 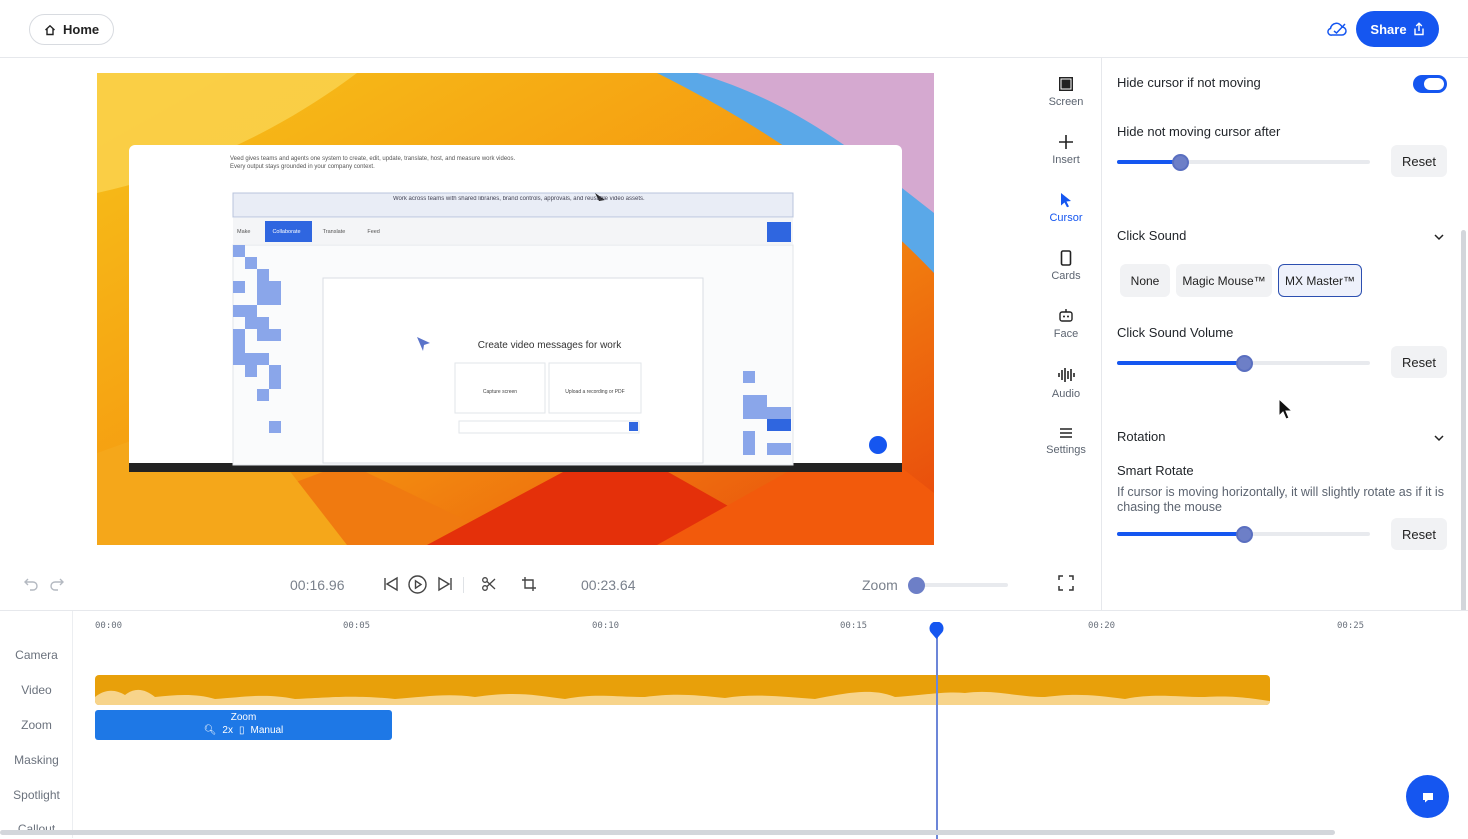 I want to click on tool-label: Screen, so click(x=1066, y=102).